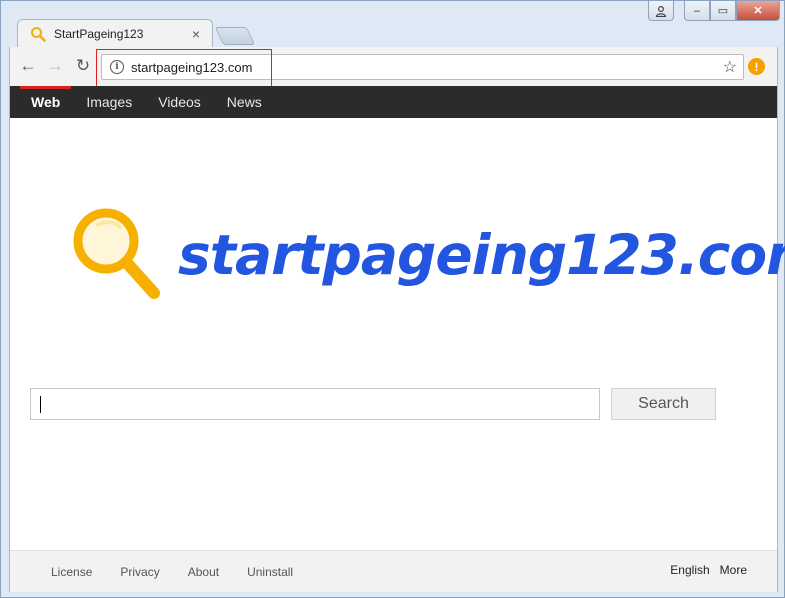  I want to click on footer-uninstall-link: Uninstall, so click(270, 572).